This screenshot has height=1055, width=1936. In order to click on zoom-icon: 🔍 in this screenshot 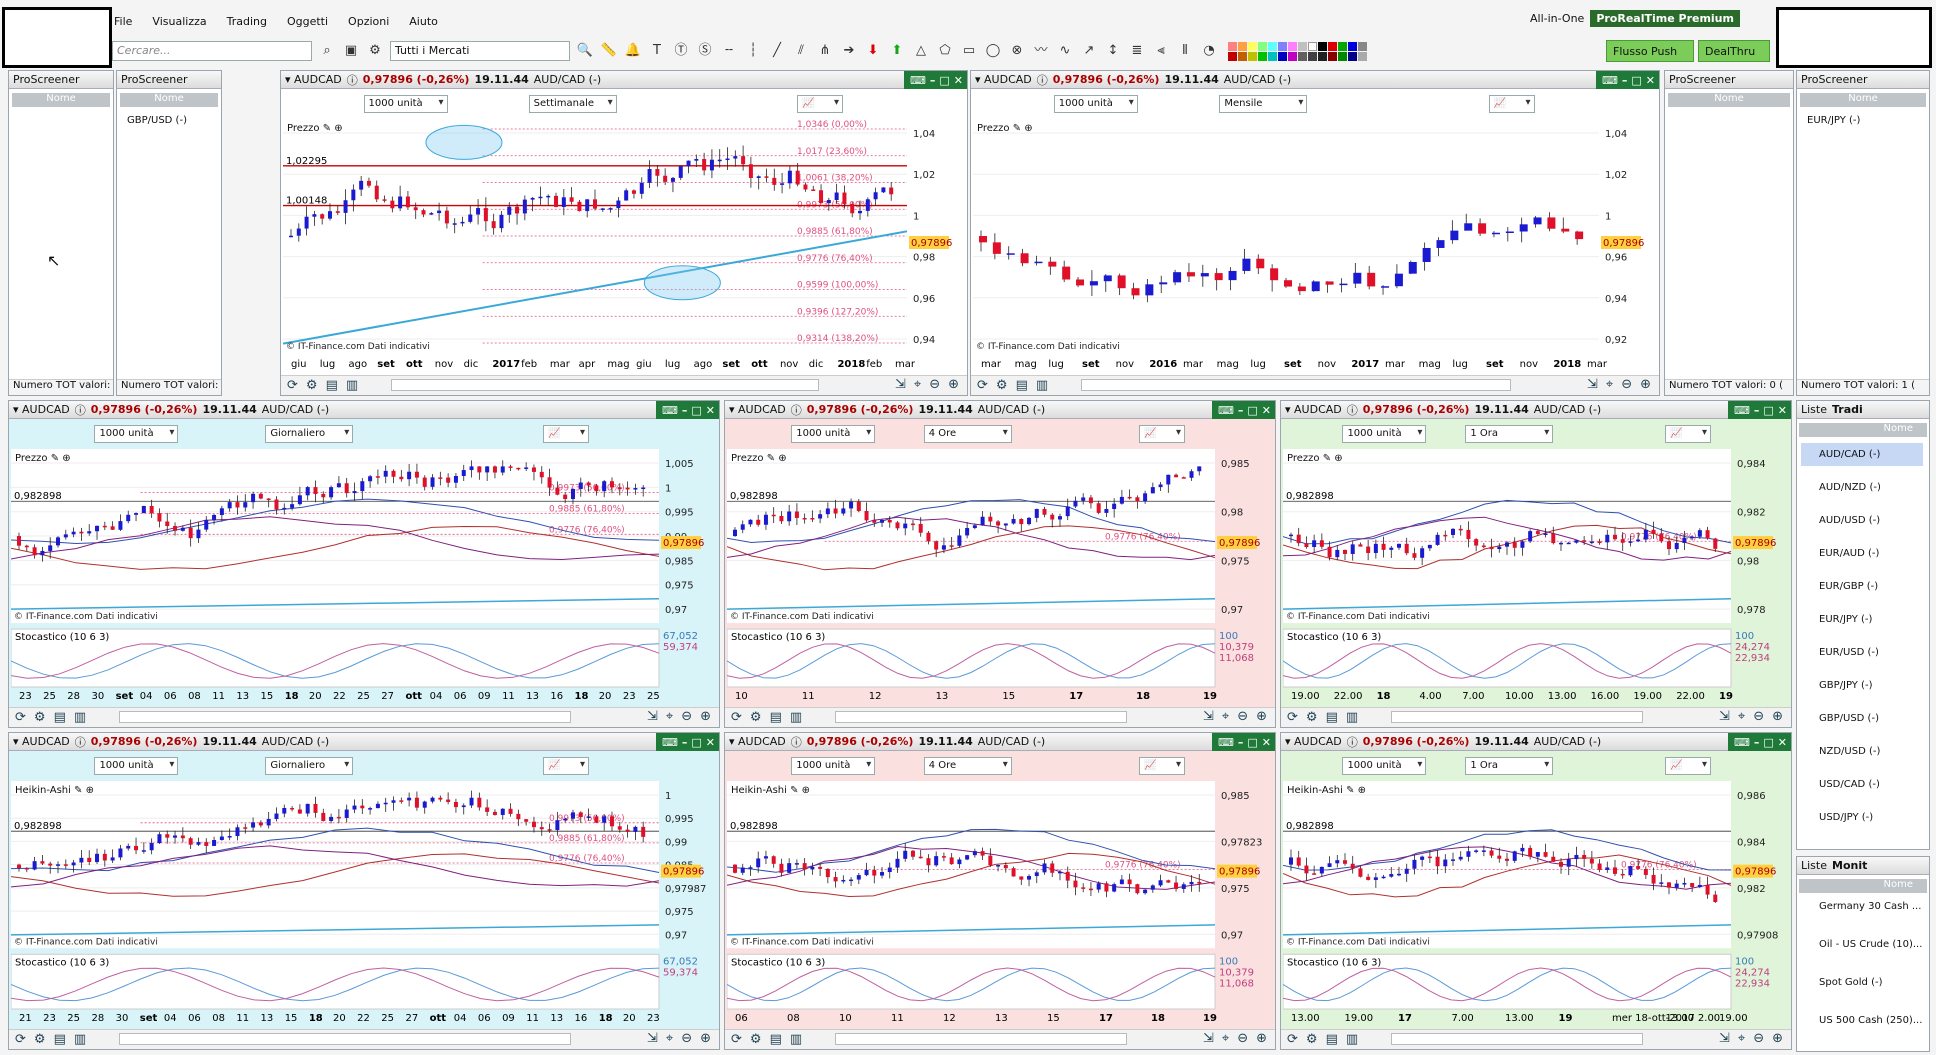, I will do `click(585, 51)`.